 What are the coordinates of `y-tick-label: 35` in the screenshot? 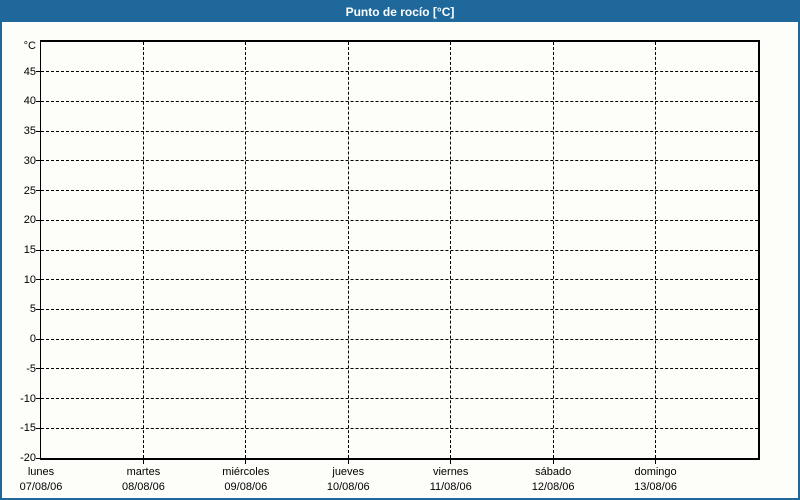 It's located at (29, 131).